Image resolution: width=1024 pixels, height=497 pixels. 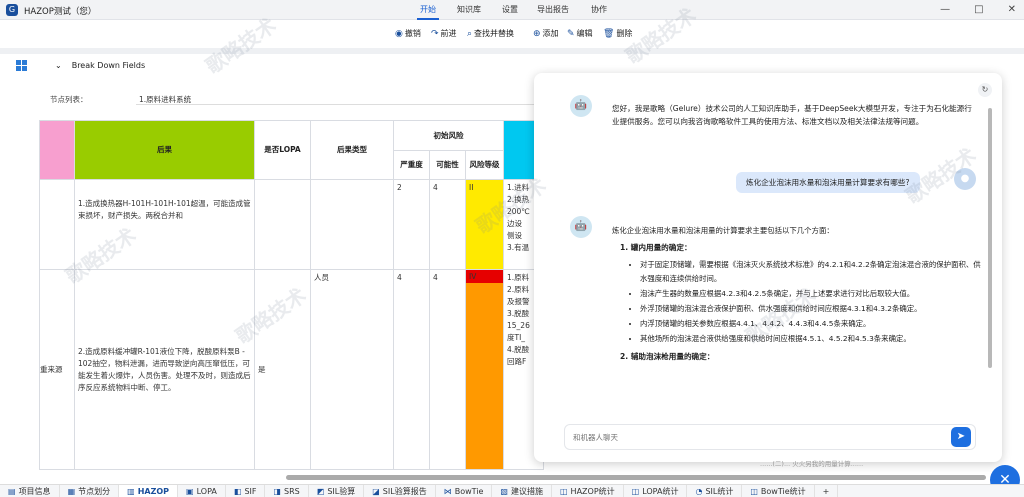 I want to click on tab-label: 建议措施, so click(x=526, y=491).